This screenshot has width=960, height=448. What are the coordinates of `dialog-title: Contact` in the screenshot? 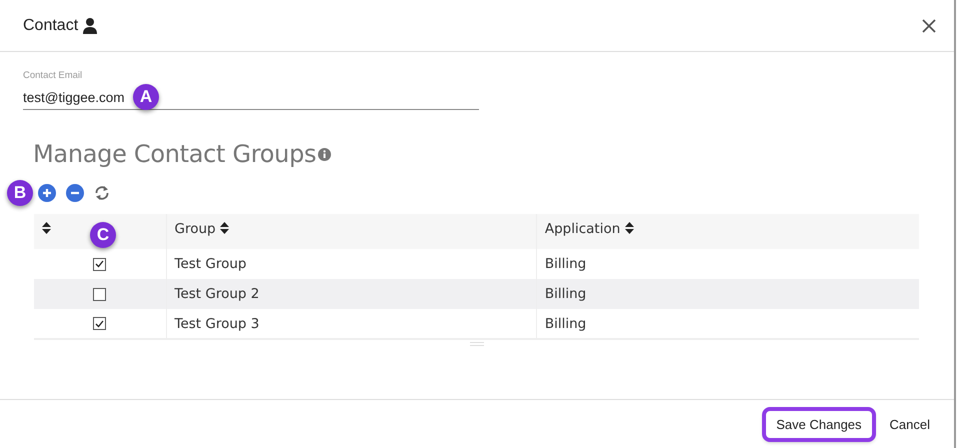 It's located at (50, 25).